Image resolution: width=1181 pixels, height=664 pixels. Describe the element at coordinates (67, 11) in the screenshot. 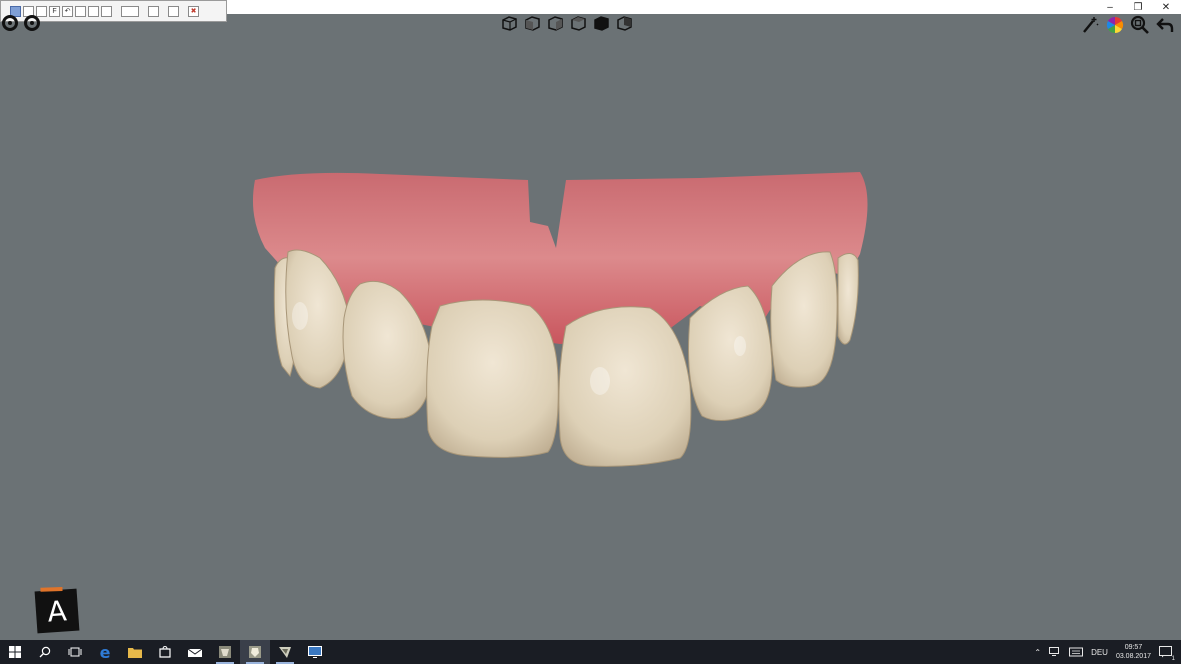

I see `rotate-tool-button: ↶` at that location.